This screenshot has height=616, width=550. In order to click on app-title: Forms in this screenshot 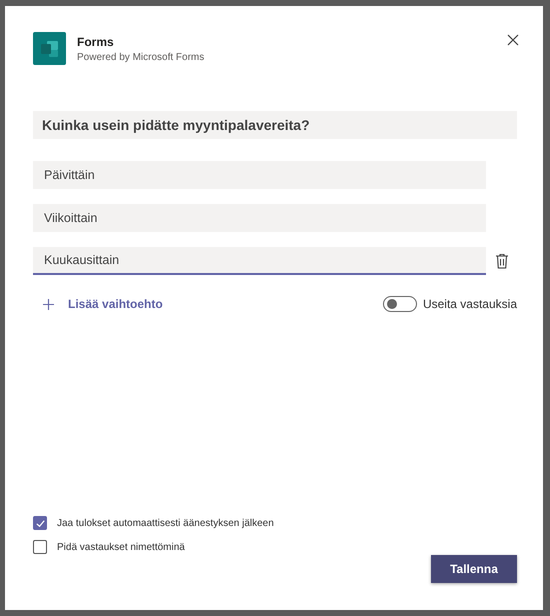, I will do `click(96, 42)`.